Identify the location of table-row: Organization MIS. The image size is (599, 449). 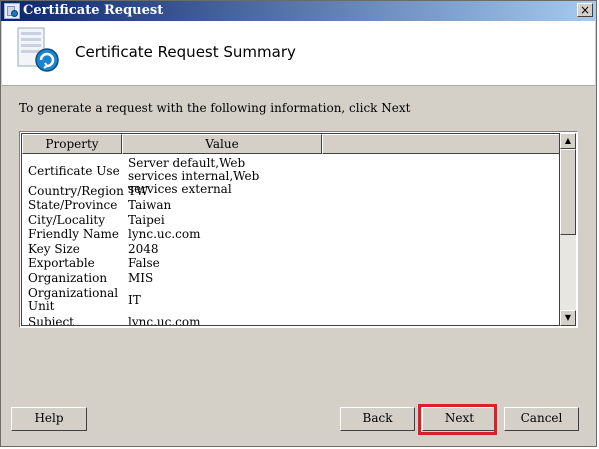
(290, 279).